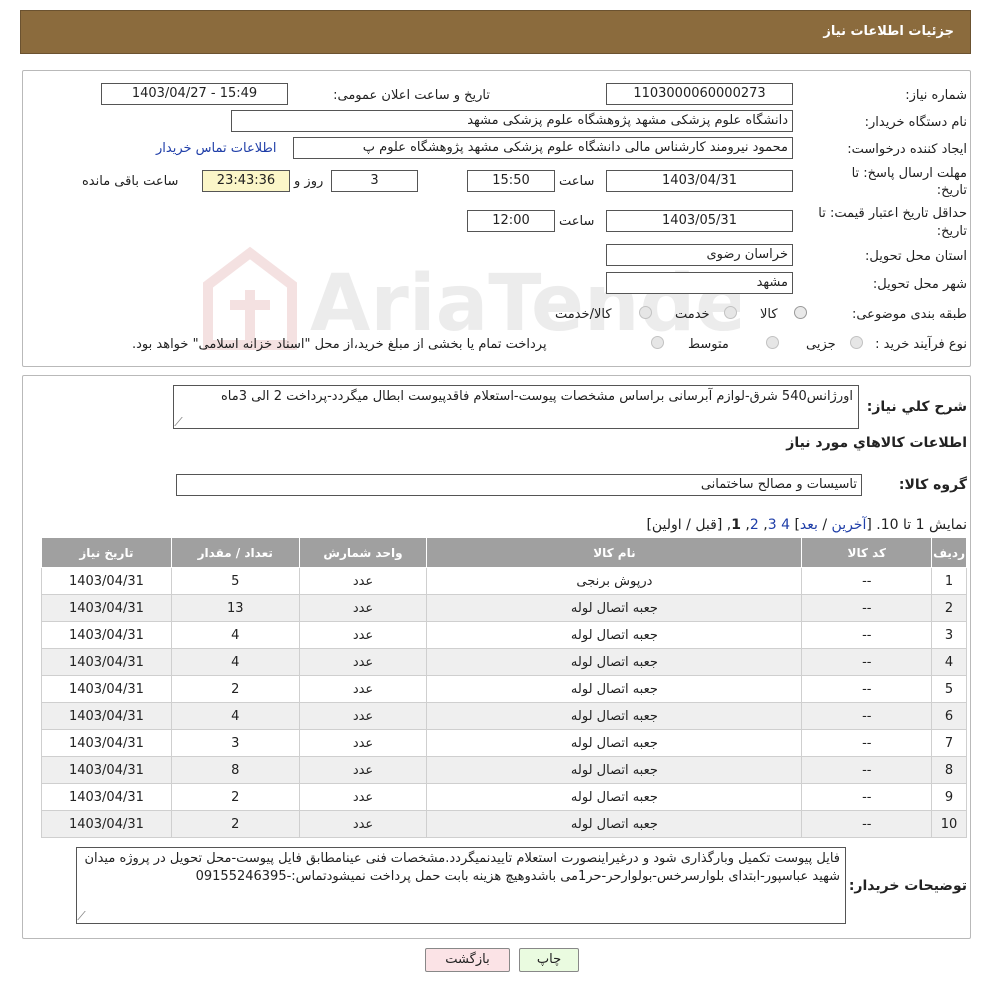 Image resolution: width=985 pixels, height=993 pixels. What do you see at coordinates (511, 221) in the screenshot?
I see `validity-time-field: 12:00` at bounding box center [511, 221].